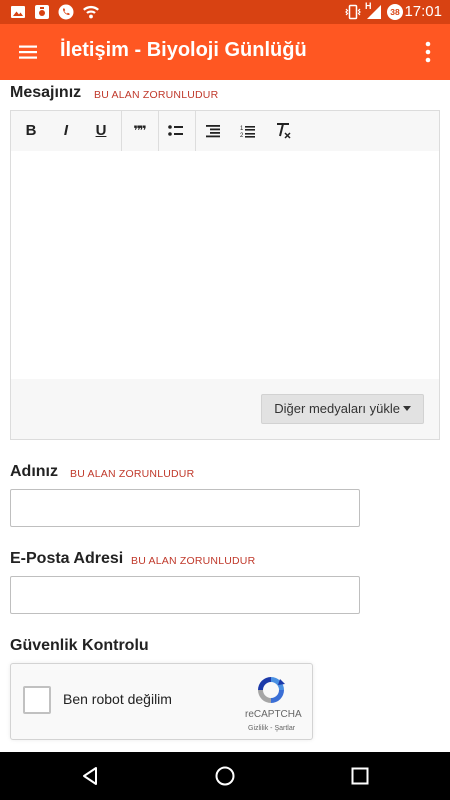 The width and height of the screenshot is (450, 800). Describe the element at coordinates (34, 471) in the screenshot. I see `name-label: Adınız` at that location.